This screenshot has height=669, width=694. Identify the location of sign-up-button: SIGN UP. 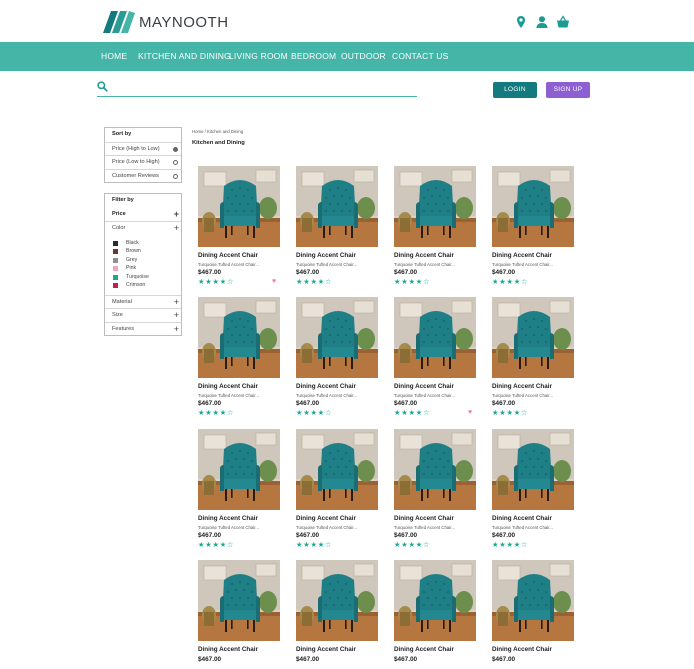
(568, 90).